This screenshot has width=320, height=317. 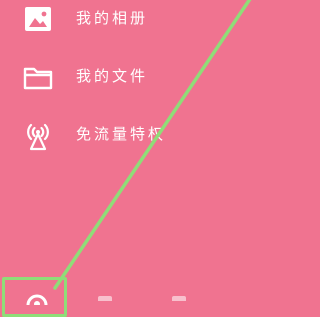 I want to click on menu-item-my-files: 我的文件, so click(x=115, y=77).